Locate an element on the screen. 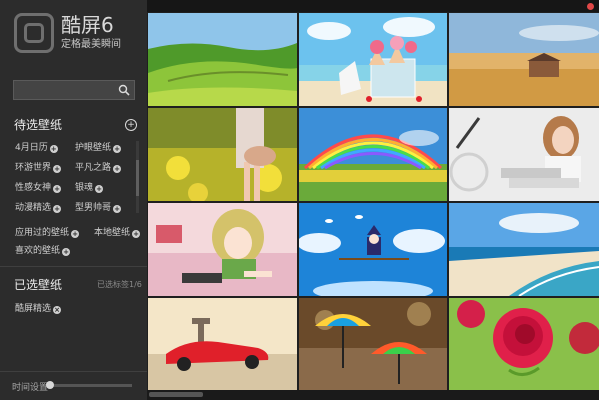 Image resolution: width=599 pixels, height=400 pixels. category-item: 型男帅哥 + is located at coordinates (98, 208).